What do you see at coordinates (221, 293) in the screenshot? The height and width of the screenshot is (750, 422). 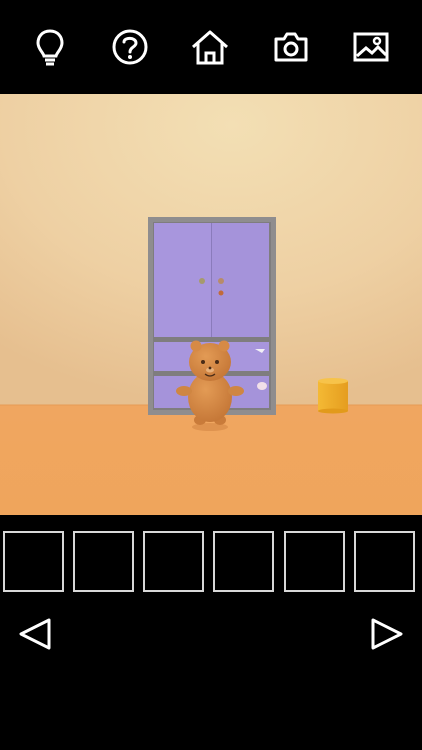 I see `door-lock` at bounding box center [221, 293].